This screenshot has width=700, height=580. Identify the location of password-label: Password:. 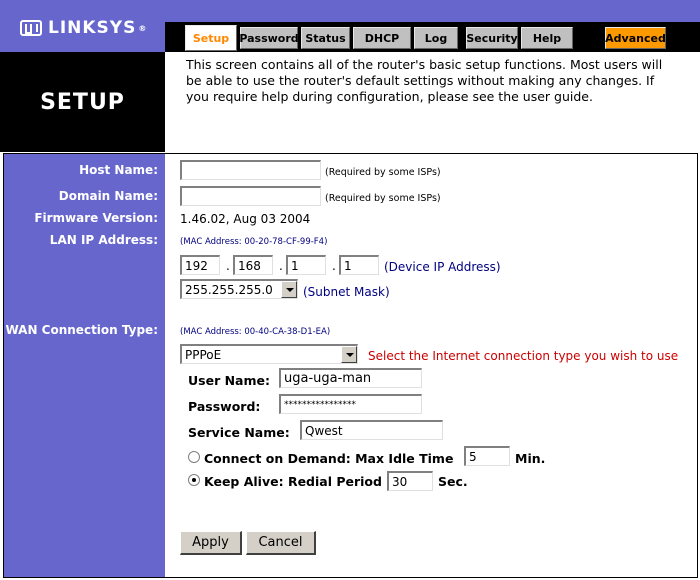
(224, 406).